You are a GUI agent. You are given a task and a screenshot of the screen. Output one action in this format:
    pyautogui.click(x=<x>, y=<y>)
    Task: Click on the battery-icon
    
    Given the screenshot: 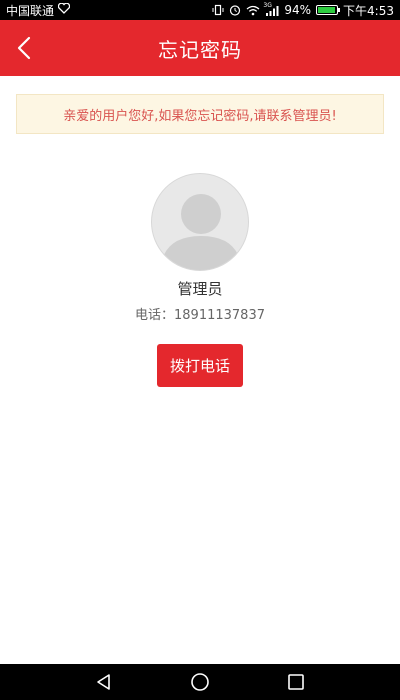 What is the action you would take?
    pyautogui.click(x=328, y=10)
    